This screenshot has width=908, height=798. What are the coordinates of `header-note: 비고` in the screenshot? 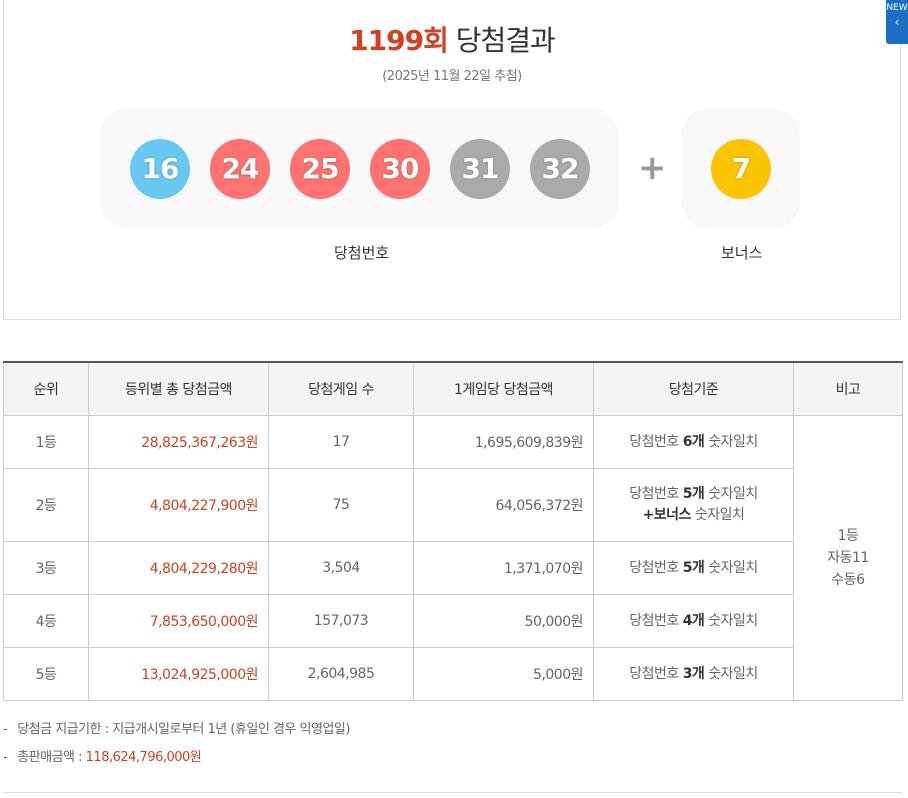 It's located at (848, 388).